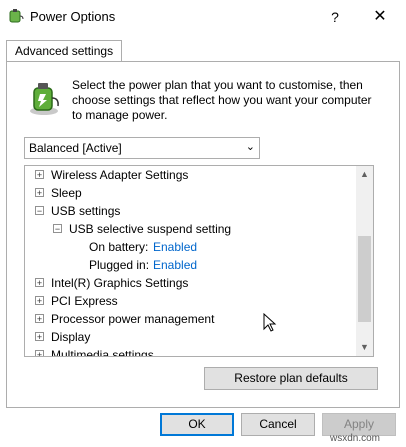 The image size is (406, 447). What do you see at coordinates (71, 337) in the screenshot?
I see `tree-item-label: Display` at bounding box center [71, 337].